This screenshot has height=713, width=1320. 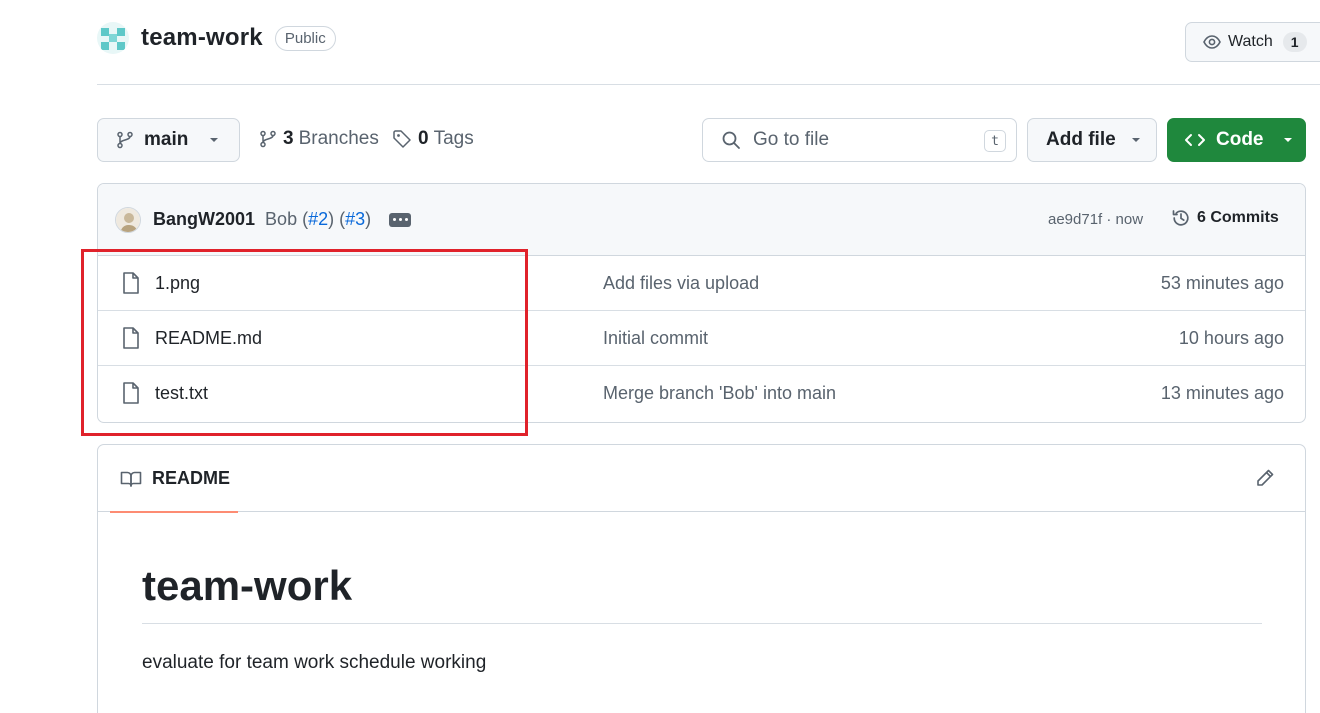 I want to click on watch-button: Watch 1, so click(x=1252, y=42).